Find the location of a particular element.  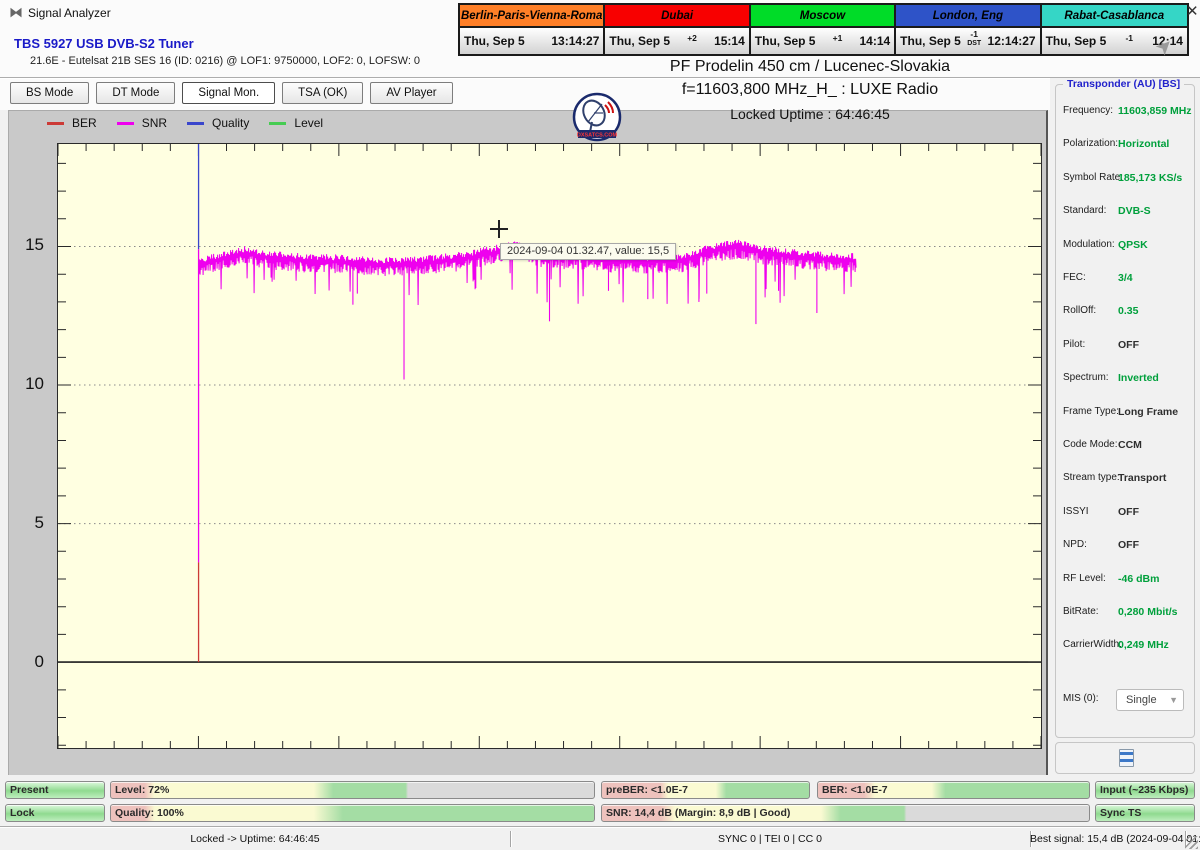

transponder-row: FEC: 3/4 is located at coordinates (1125, 279).